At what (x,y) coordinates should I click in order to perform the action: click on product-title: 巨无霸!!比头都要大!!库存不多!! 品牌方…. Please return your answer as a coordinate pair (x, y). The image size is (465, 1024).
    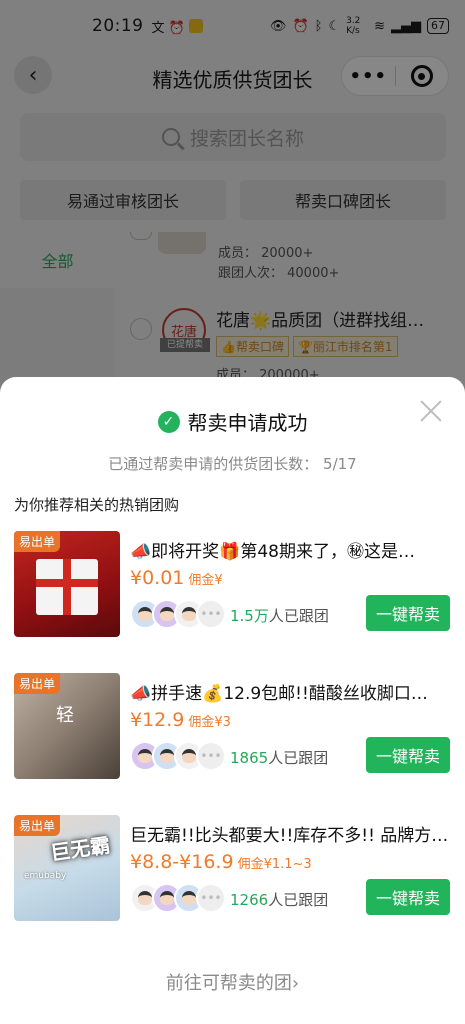
    Looking at the image, I should click on (289, 836).